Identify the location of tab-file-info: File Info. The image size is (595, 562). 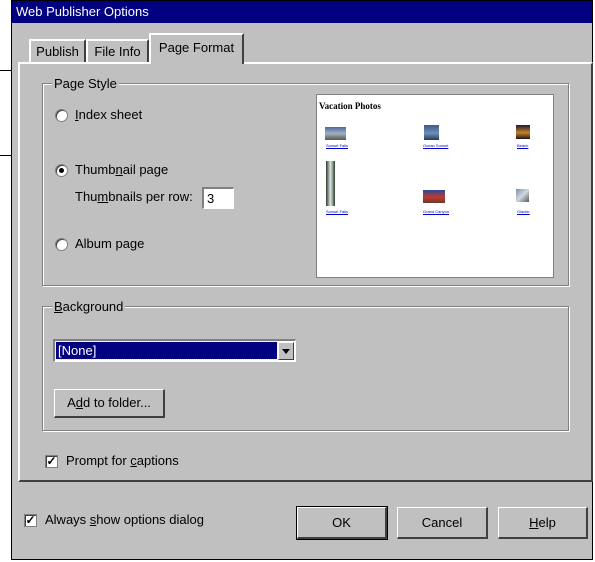
(117, 50).